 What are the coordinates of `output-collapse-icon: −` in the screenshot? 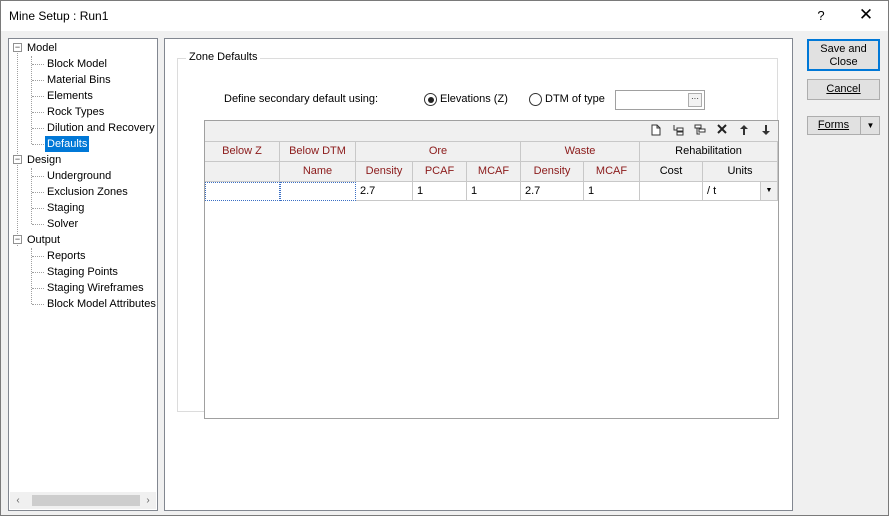 It's located at (17, 239).